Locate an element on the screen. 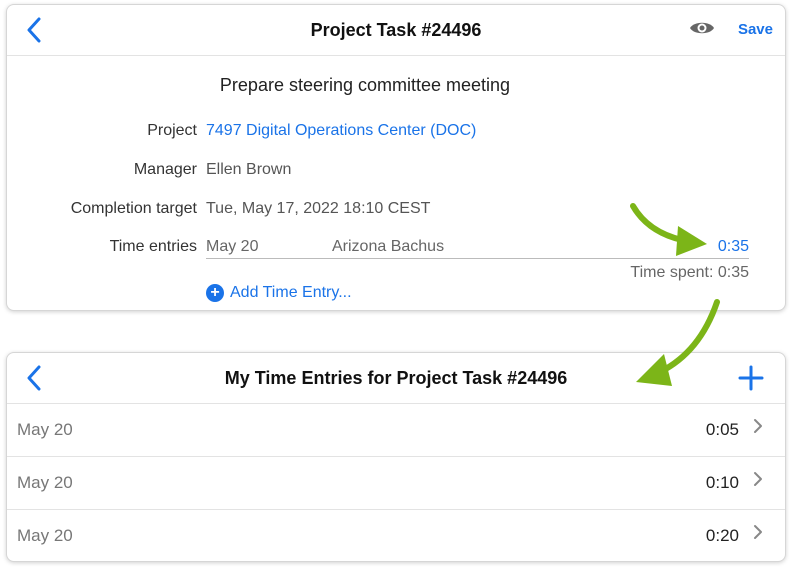 This screenshot has height=567, width=790. view-button is located at coordinates (702, 28).